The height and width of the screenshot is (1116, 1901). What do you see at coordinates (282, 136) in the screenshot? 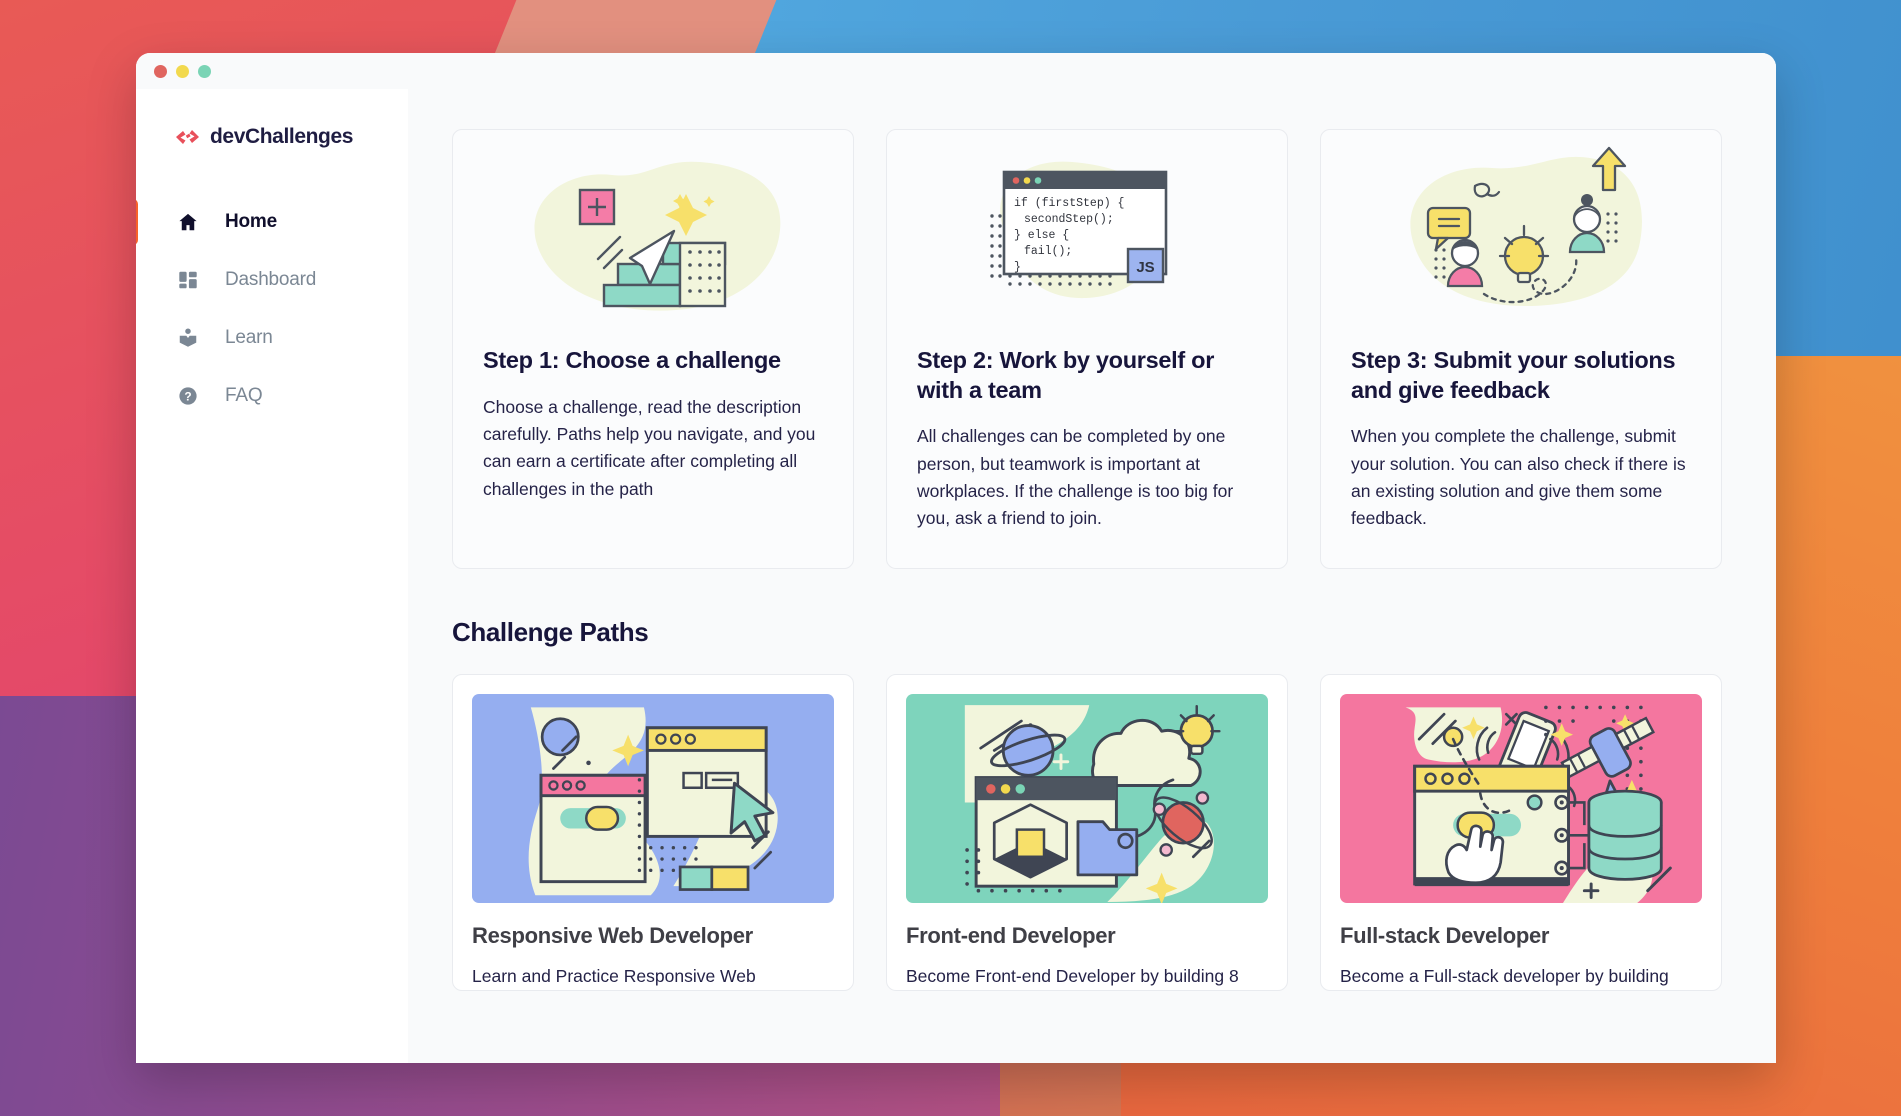
I see `brand-name: devChallenges` at bounding box center [282, 136].